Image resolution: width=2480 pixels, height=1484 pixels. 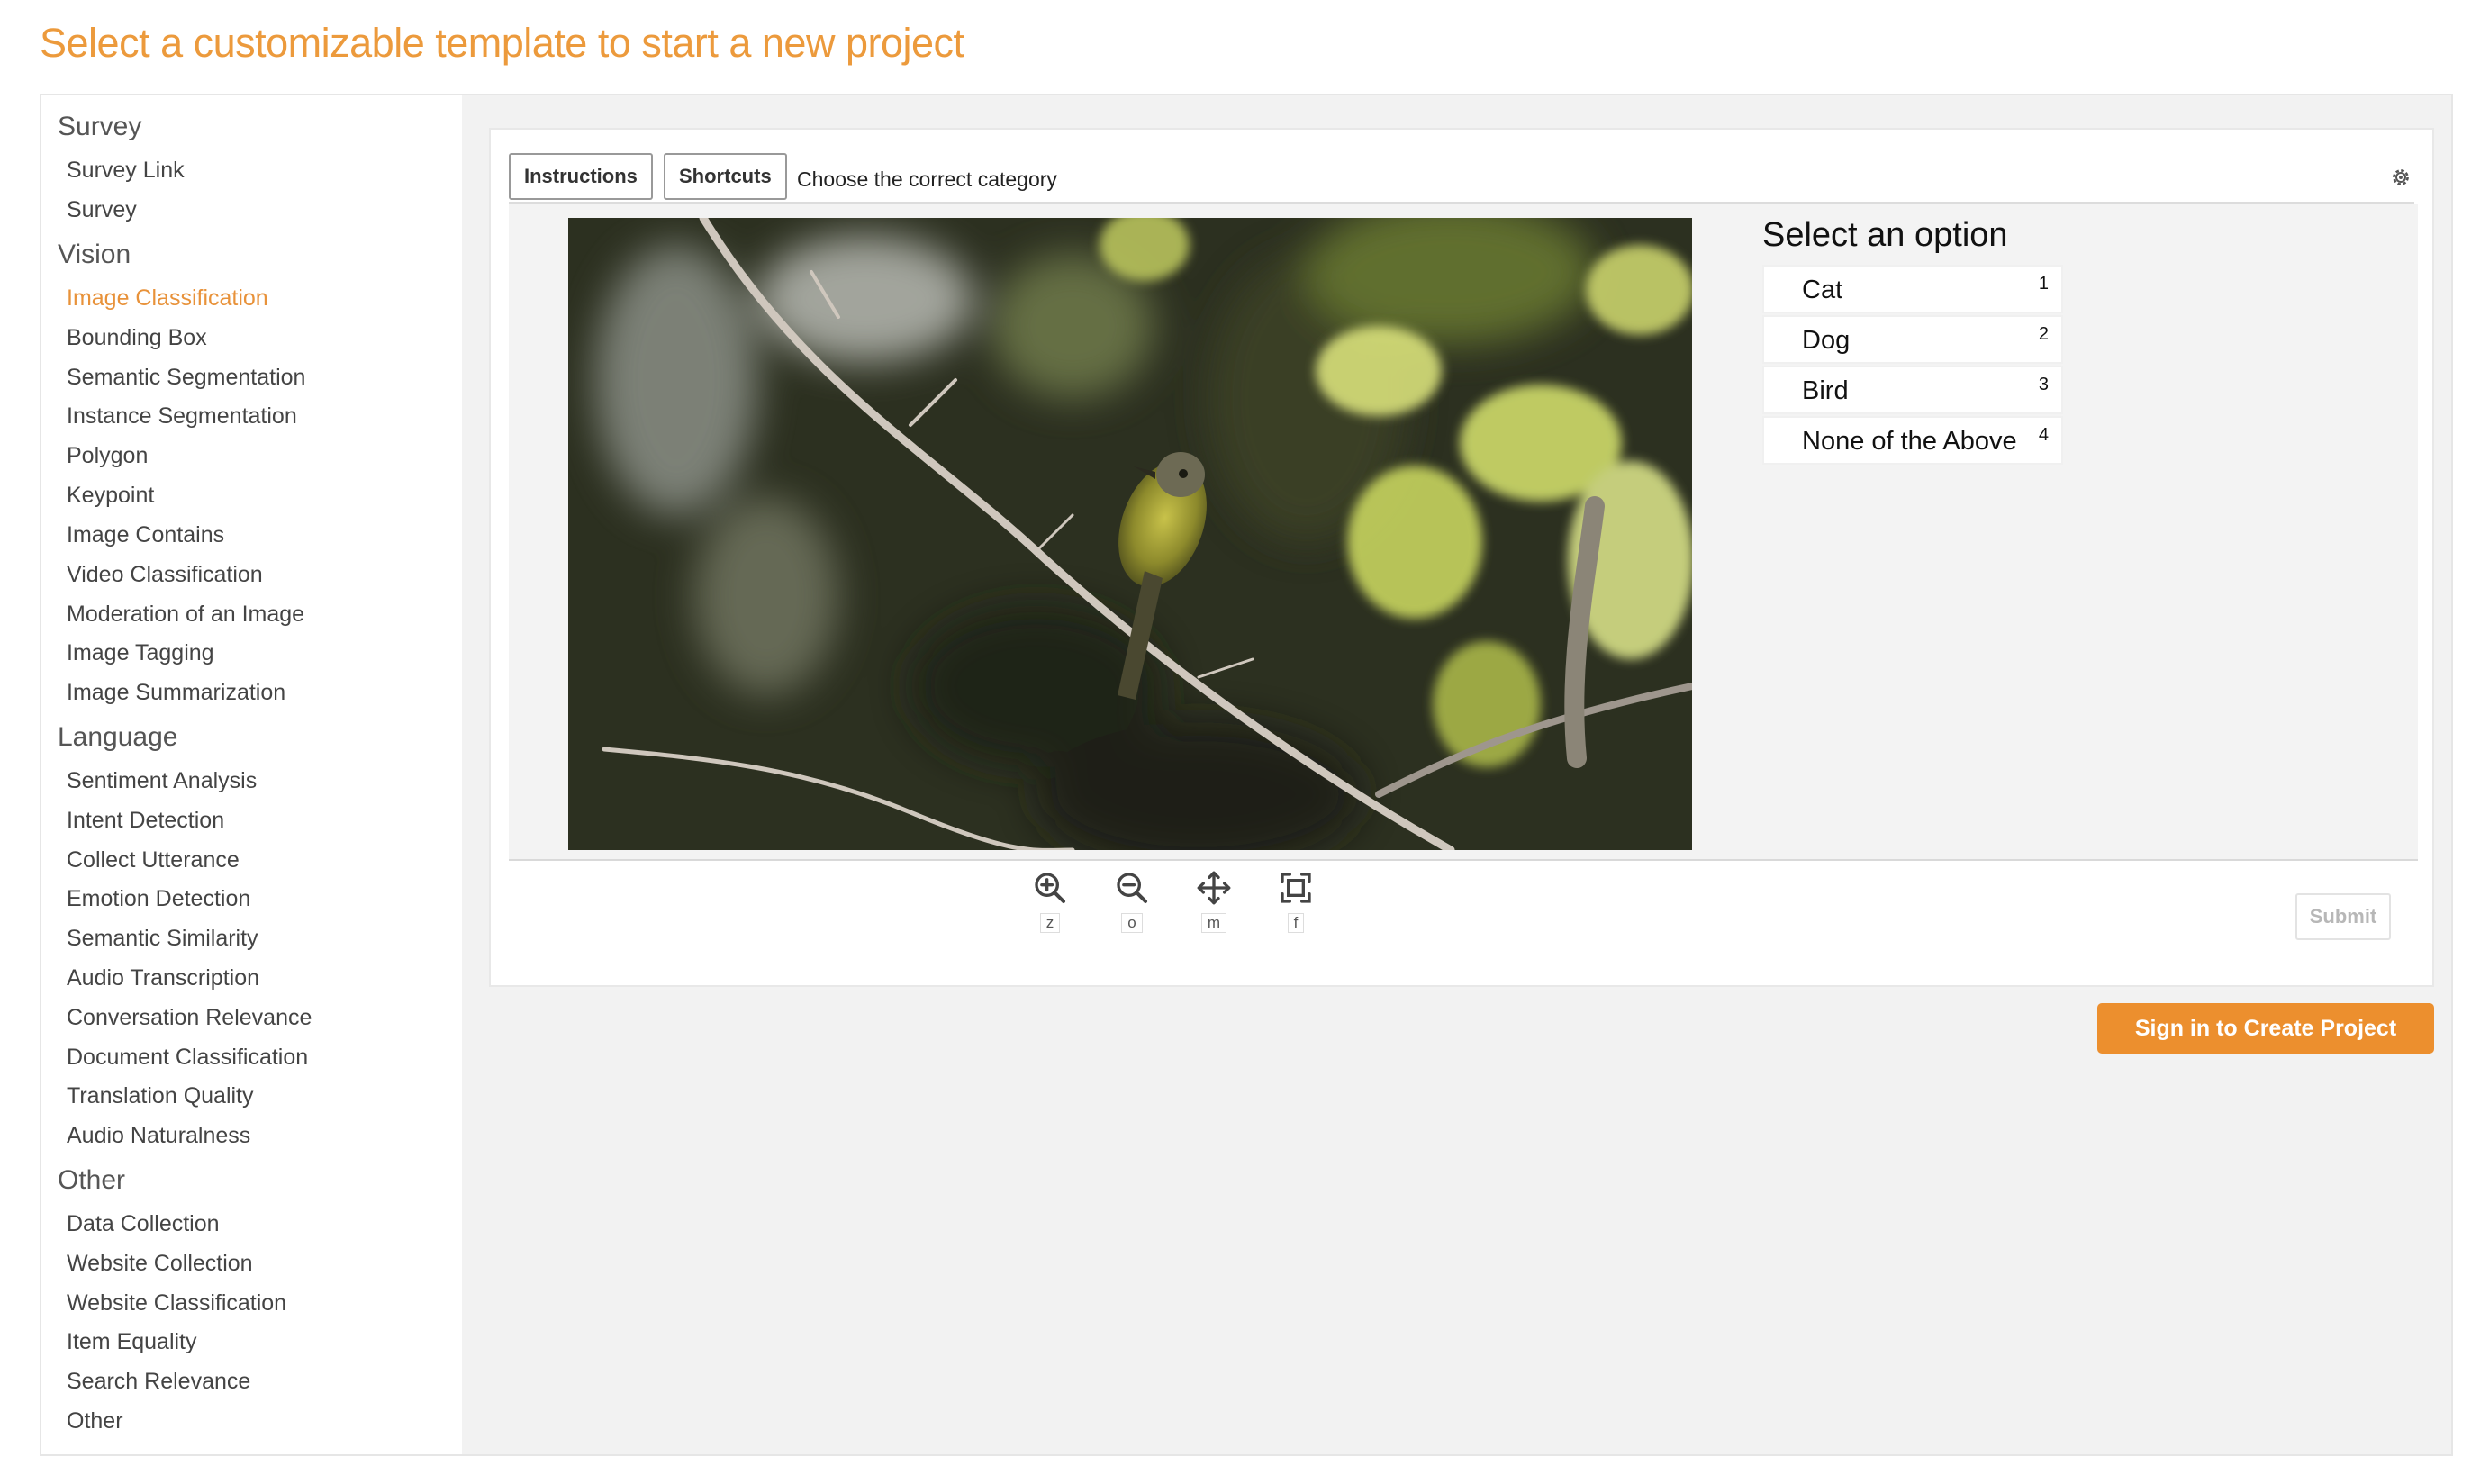 I want to click on option-label: None of the Above, so click(x=1909, y=442).